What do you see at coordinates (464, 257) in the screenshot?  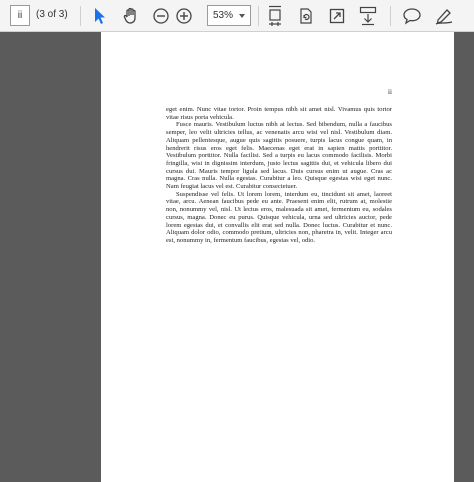 I see `viewer-background-right` at bounding box center [464, 257].